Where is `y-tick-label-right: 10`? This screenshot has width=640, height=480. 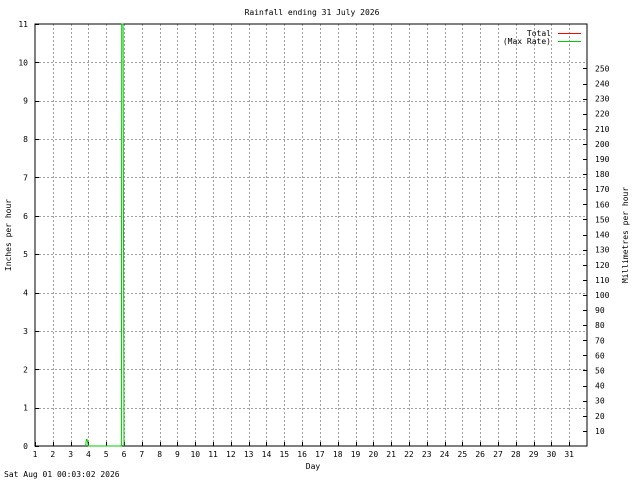
y-tick-label-right: 10 is located at coordinates (600, 431).